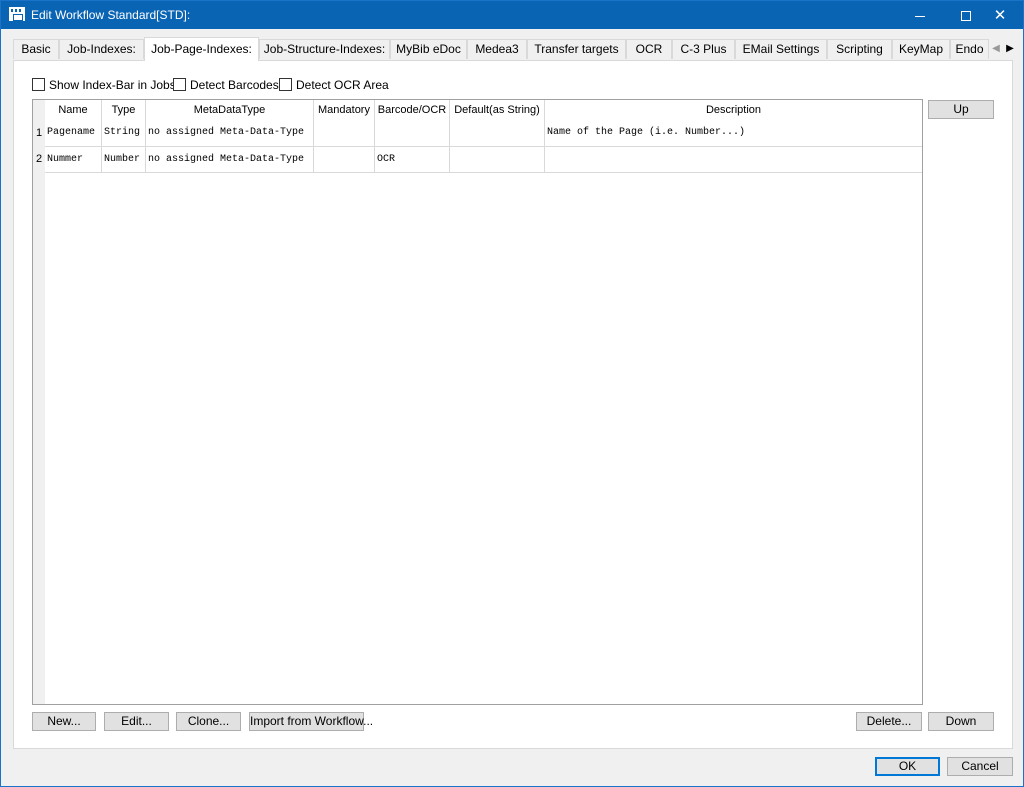 This screenshot has height=787, width=1024. I want to click on minimize-icon, so click(920, 16).